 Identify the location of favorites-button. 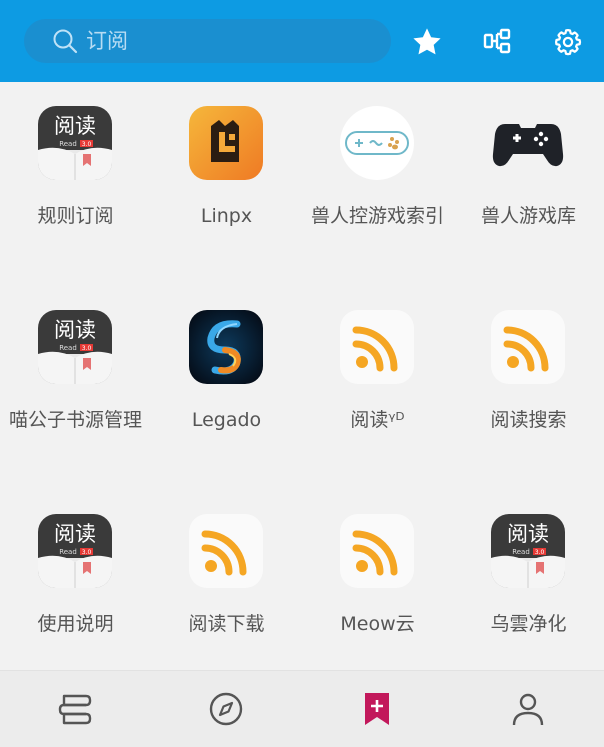
(427, 42).